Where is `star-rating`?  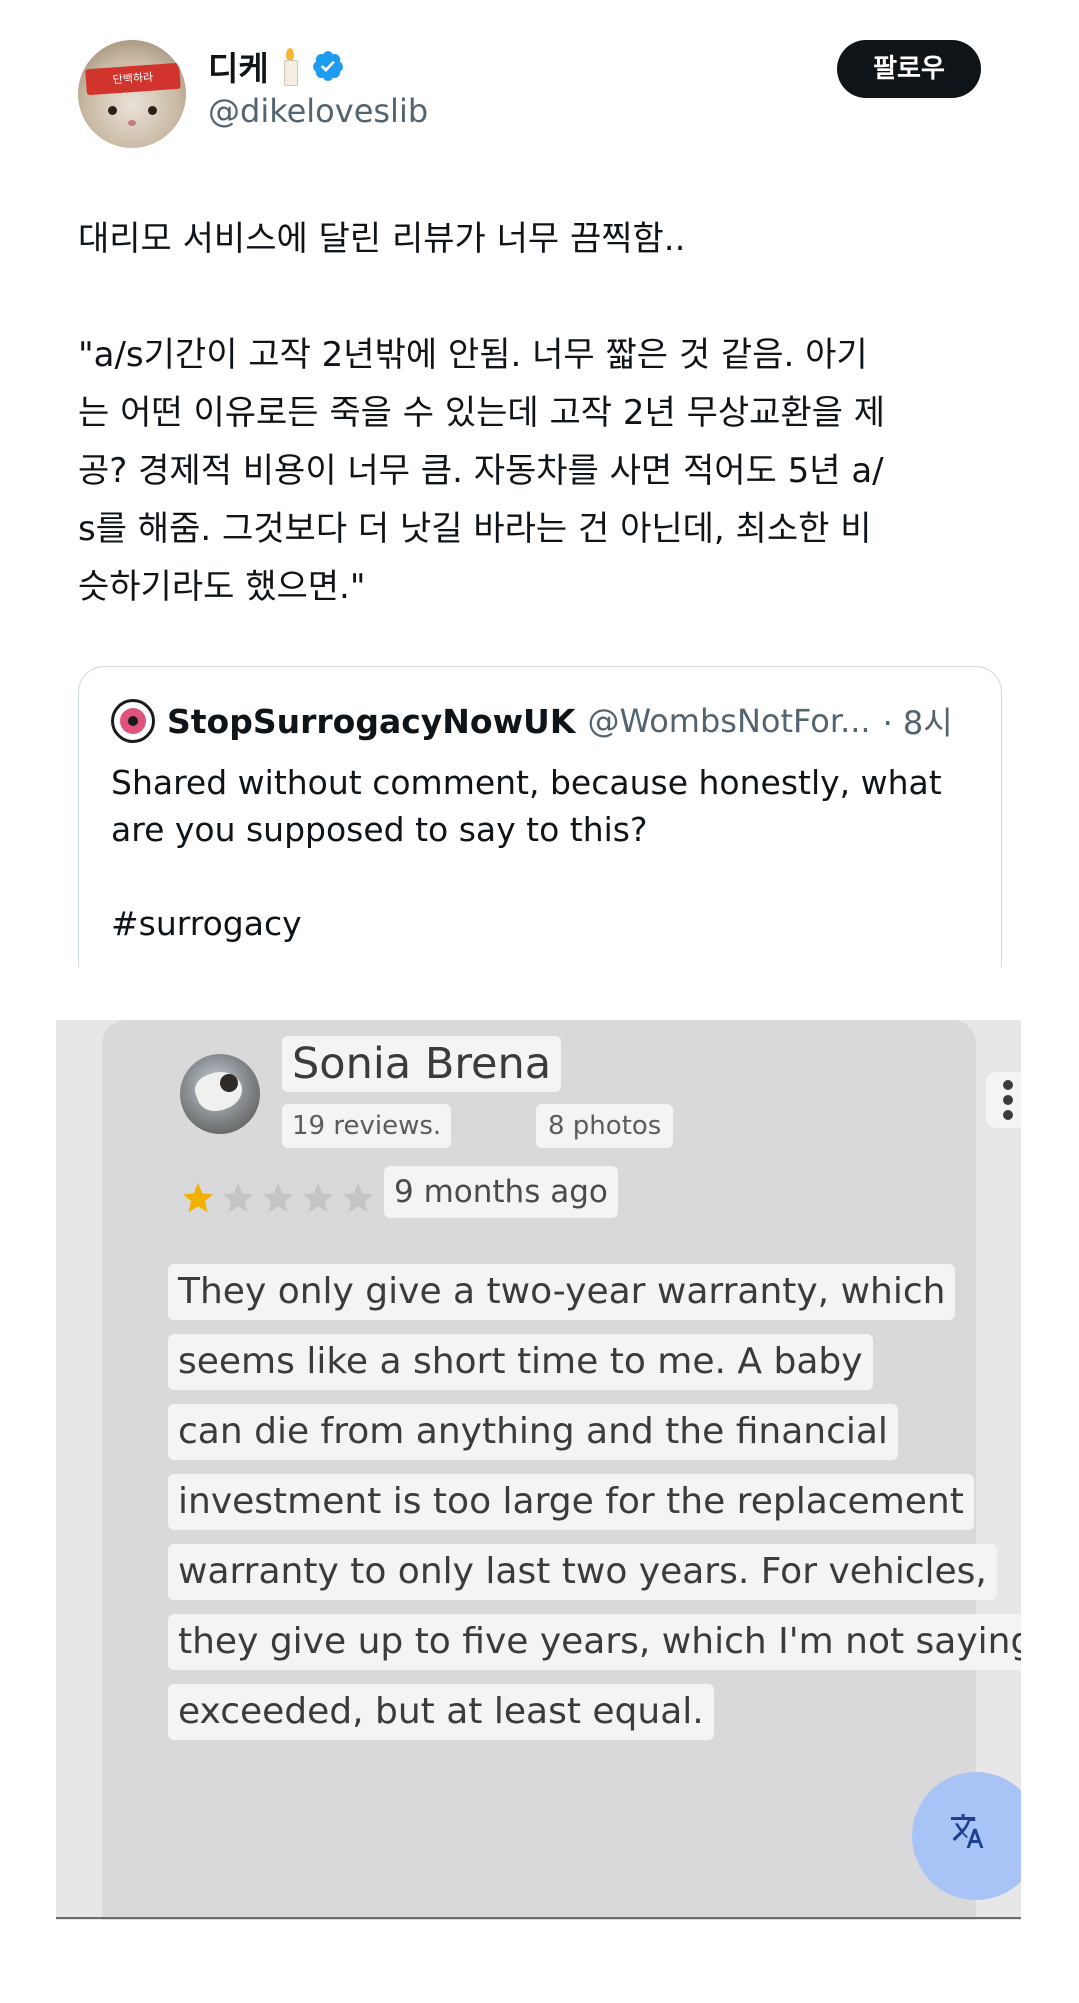
star-rating is located at coordinates (278, 1198).